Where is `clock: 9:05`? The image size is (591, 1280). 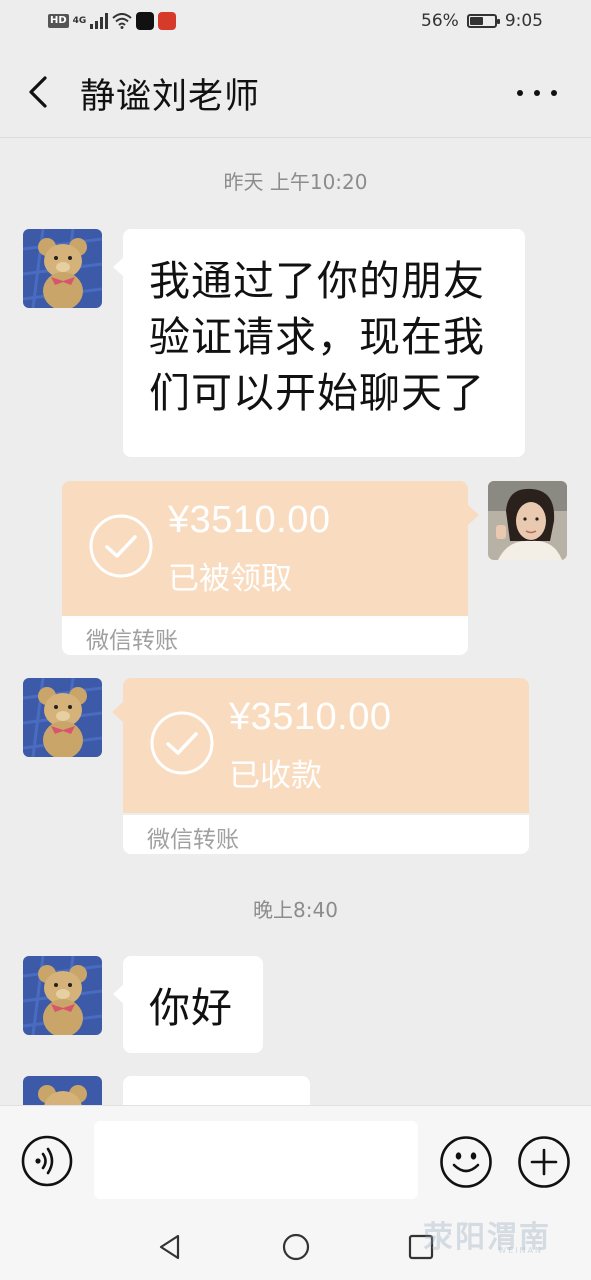
clock: 9:05 is located at coordinates (523, 21).